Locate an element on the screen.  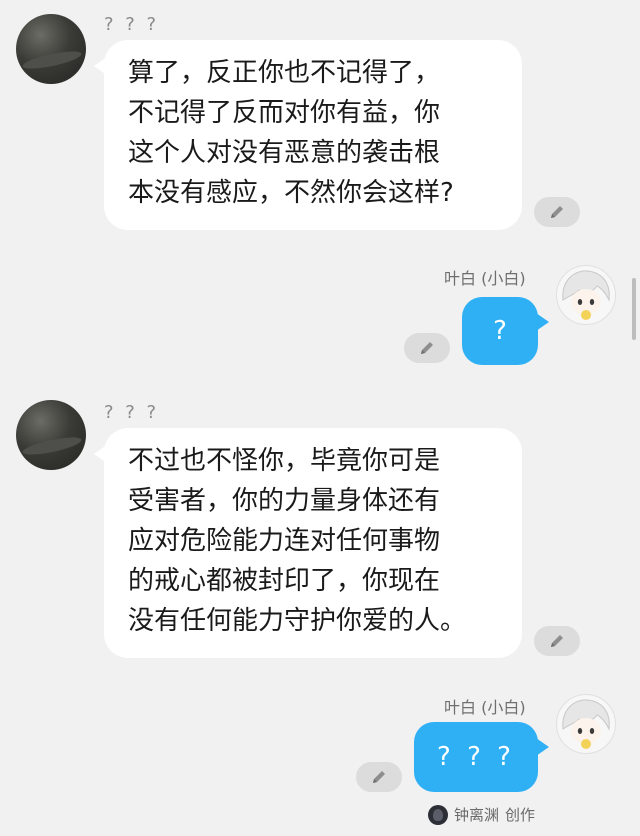
author-logo-icon is located at coordinates (438, 814).